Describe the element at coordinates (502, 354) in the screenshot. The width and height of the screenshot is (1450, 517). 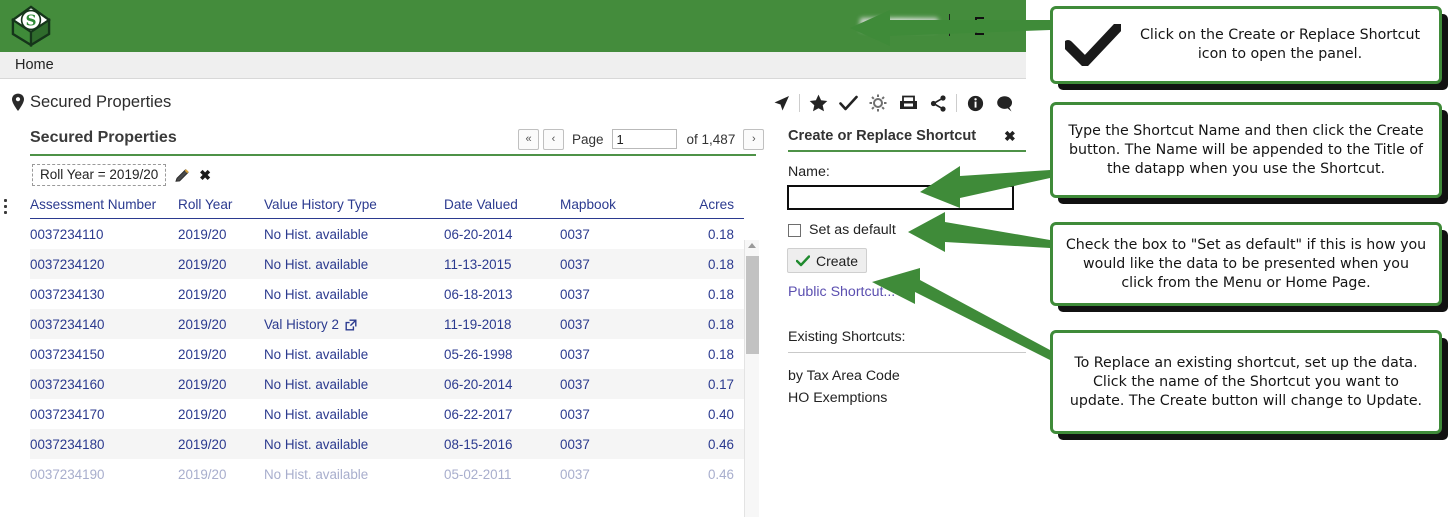
I see `cell-date-valued: 05-26-1998` at that location.